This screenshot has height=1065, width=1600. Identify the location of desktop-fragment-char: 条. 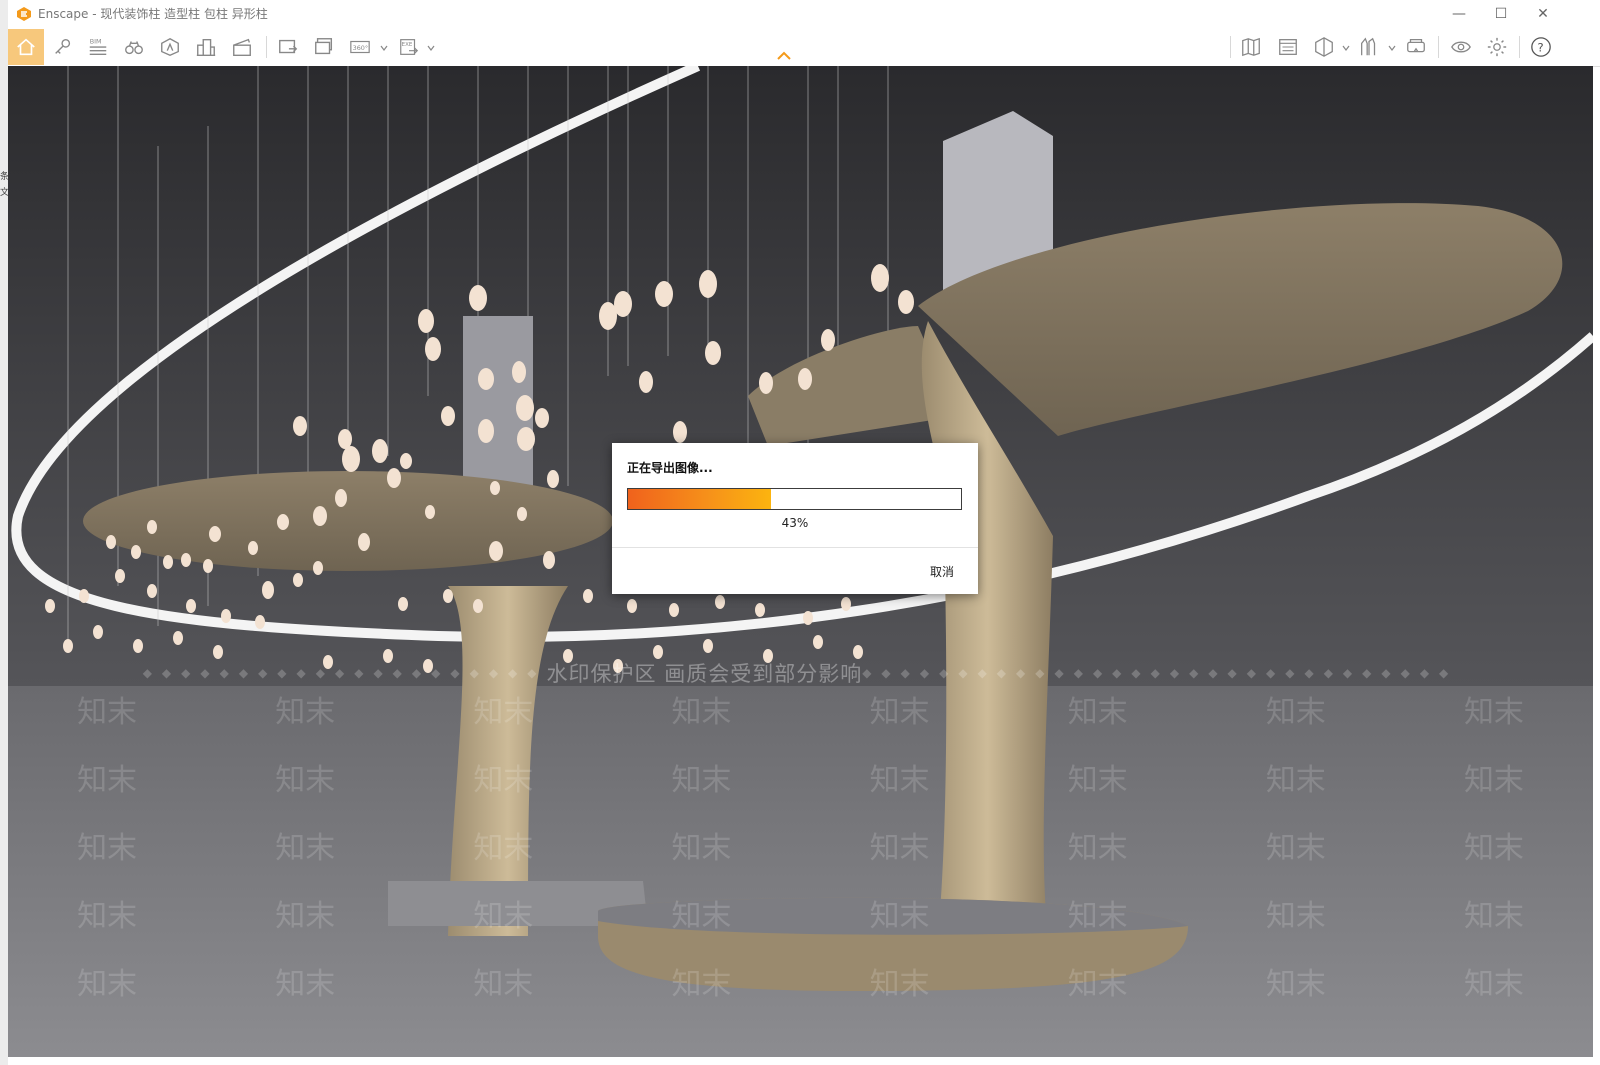
(4, 177).